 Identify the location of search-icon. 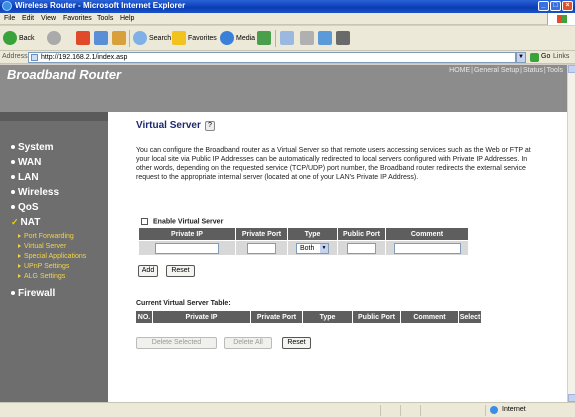
(140, 38).